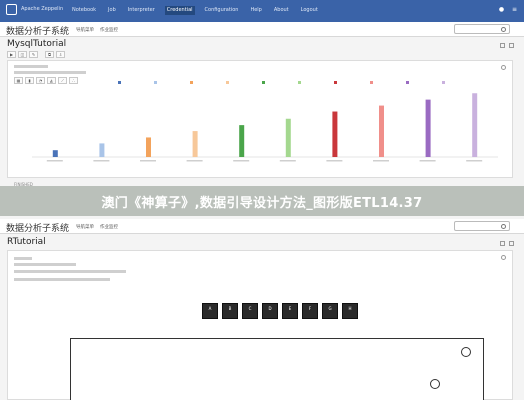 This screenshot has width=524, height=400. I want to click on r-cell: A, so click(210, 311).